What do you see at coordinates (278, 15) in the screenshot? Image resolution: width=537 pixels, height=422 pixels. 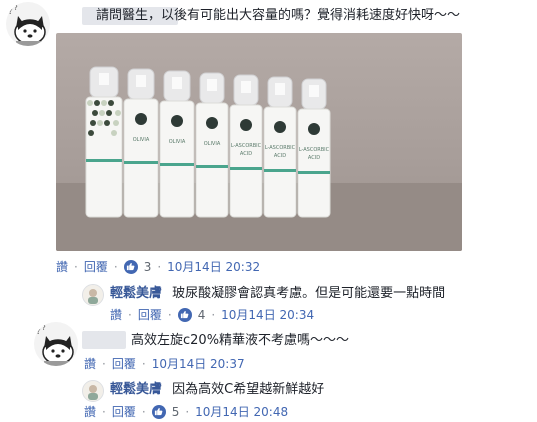 I see `comment-text: 請問醫生，以後有可能出大容量的嗎？覺得消耗速度好快呀～～` at bounding box center [278, 15].